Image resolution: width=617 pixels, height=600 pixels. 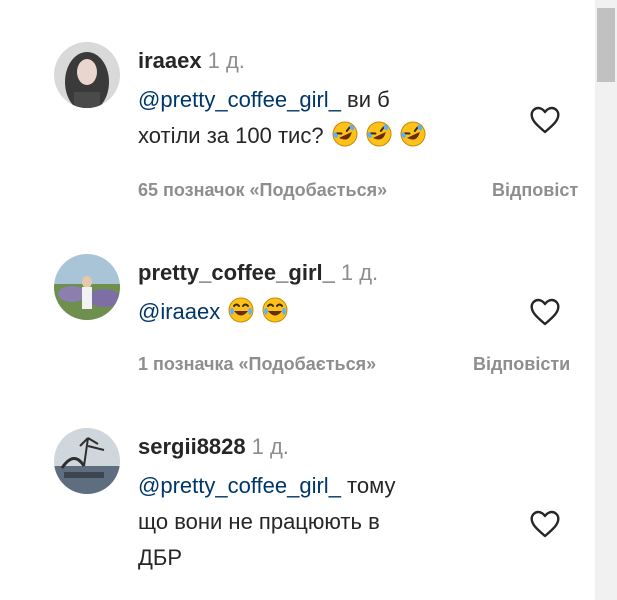 What do you see at coordinates (179, 311) in the screenshot?
I see `mention-link: @iraaex` at bounding box center [179, 311].